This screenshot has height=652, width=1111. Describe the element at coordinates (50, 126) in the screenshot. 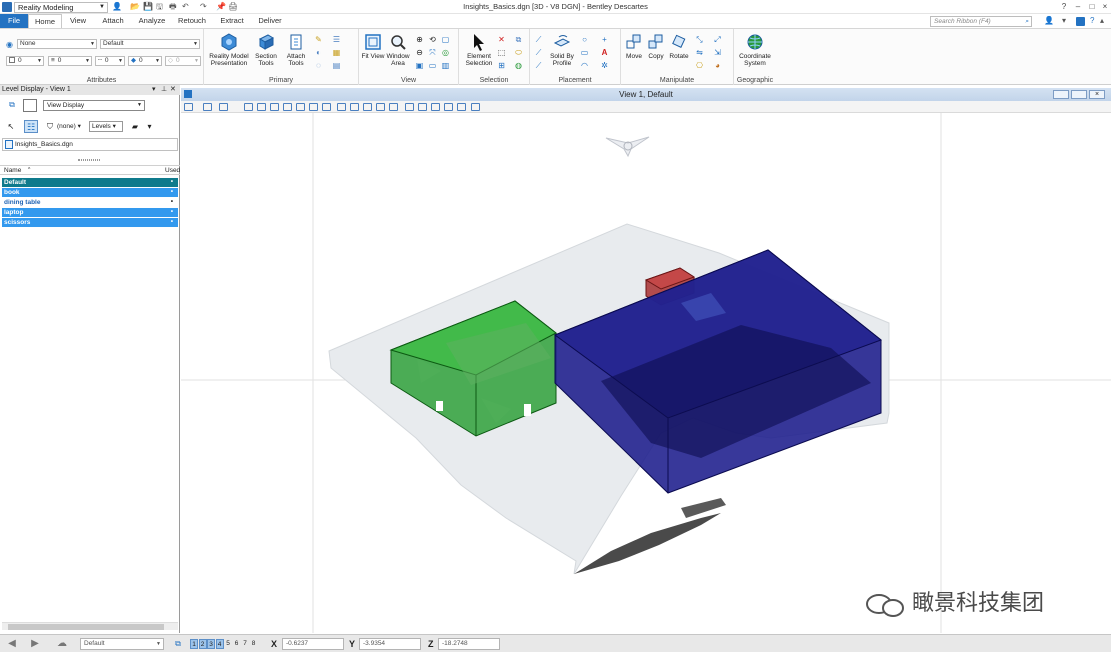

I see `filter-icon: ⛉` at that location.